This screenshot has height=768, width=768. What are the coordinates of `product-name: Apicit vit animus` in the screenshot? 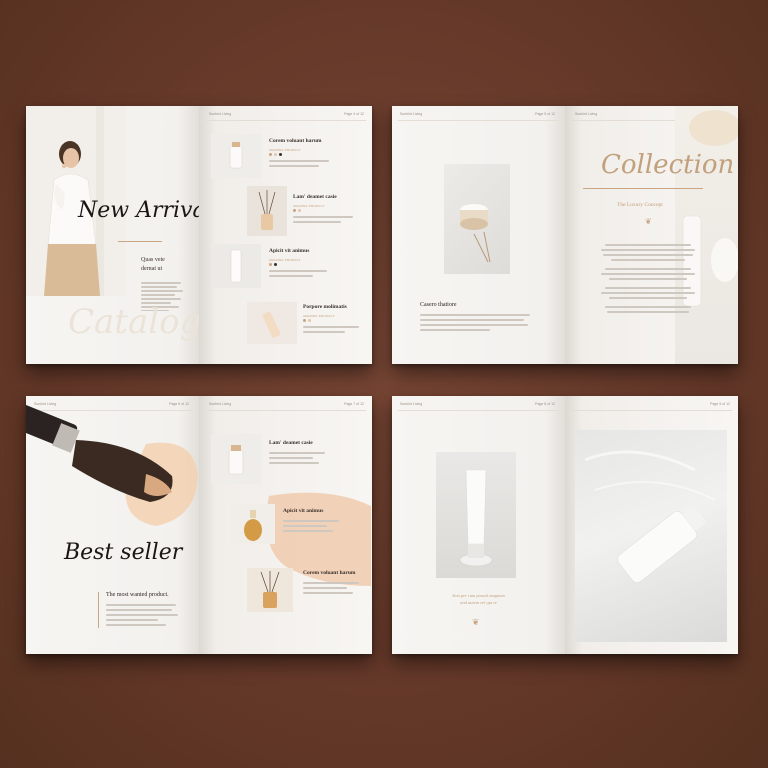 It's located at (289, 251).